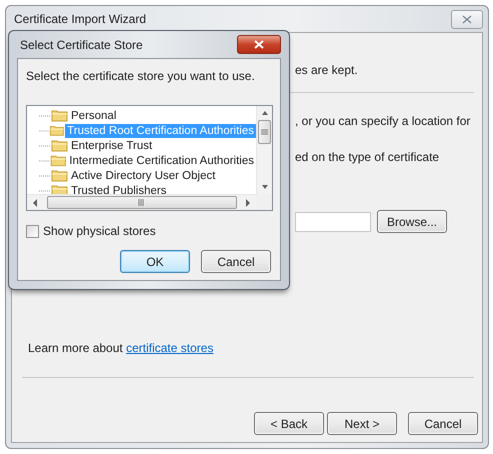 The height and width of the screenshot is (454, 493). I want to click on checkbox, so click(32, 231).